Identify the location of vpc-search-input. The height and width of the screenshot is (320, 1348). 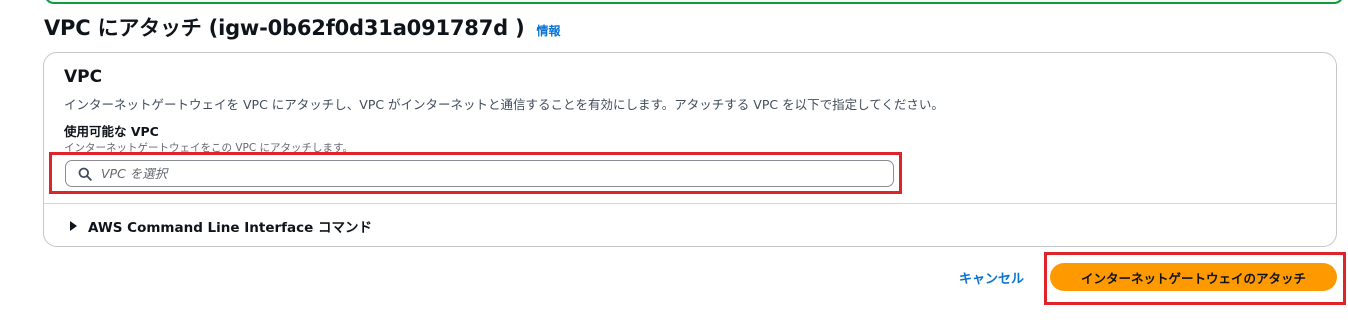
(481, 173).